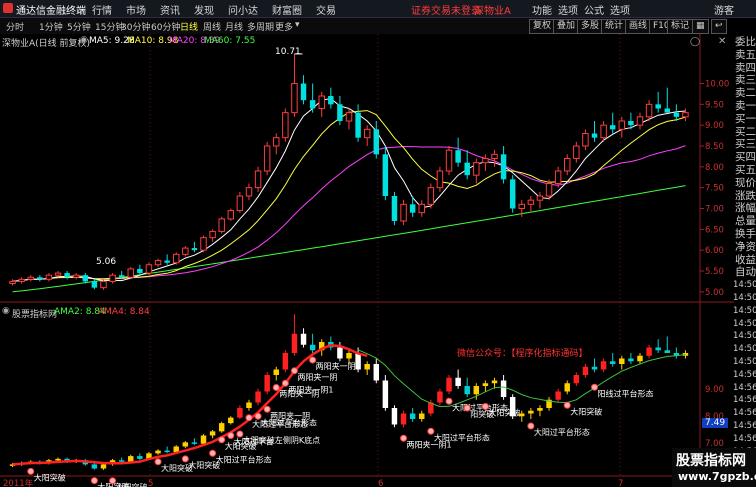  I want to click on chevron-down-icon: ▾, so click(297, 25).